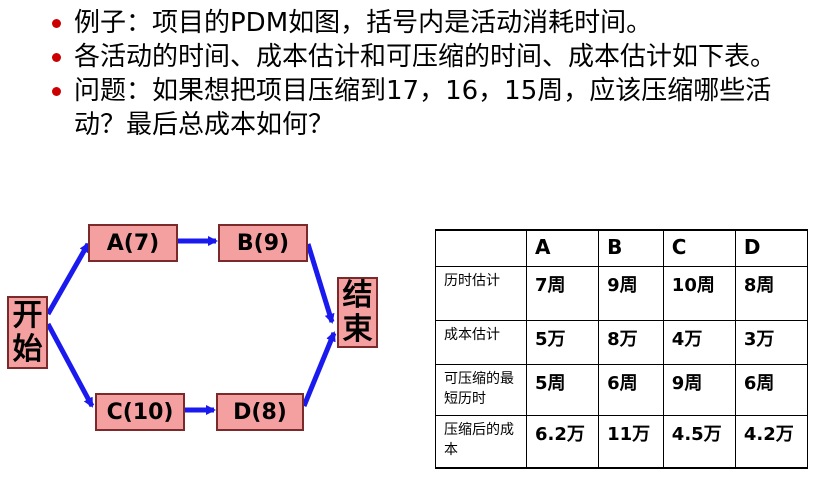 The image size is (828, 483). Describe the element at coordinates (771, 248) in the screenshot. I see `table-header-cell: D` at that location.